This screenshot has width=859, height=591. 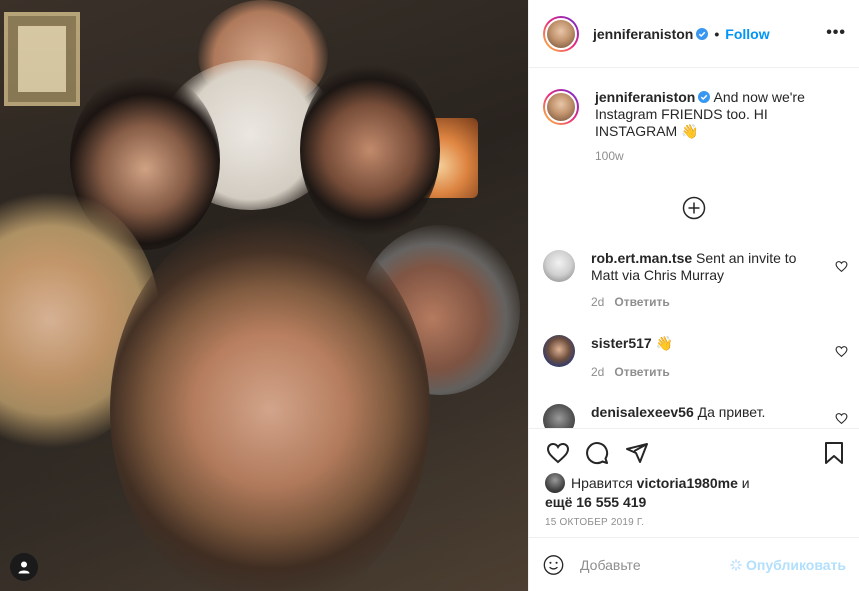 What do you see at coordinates (561, 107) in the screenshot?
I see `caption-author-avatar` at bounding box center [561, 107].